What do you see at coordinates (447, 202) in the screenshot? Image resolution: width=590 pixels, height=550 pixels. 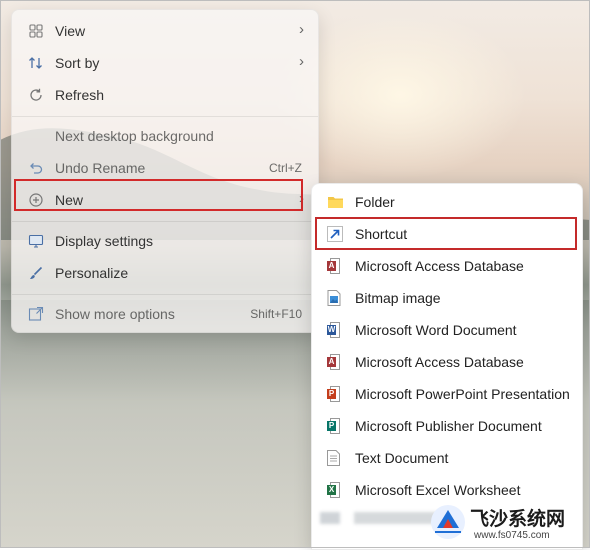 I see `submenu-item-folder: Folder` at bounding box center [447, 202].